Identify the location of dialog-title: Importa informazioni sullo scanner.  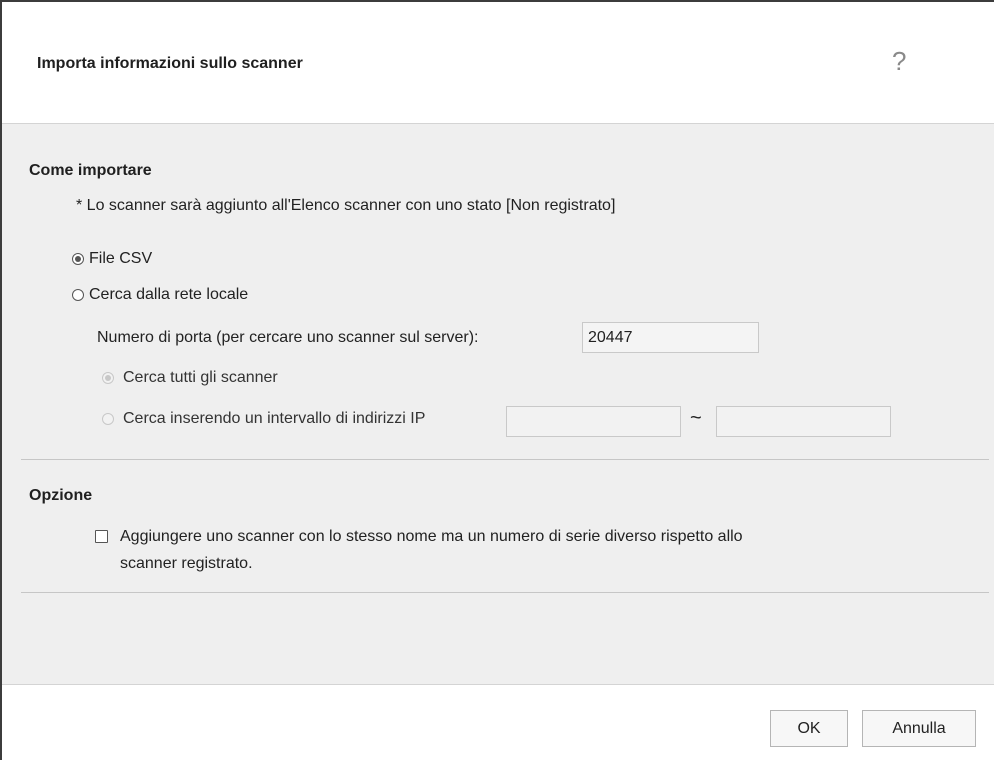
(170, 63).